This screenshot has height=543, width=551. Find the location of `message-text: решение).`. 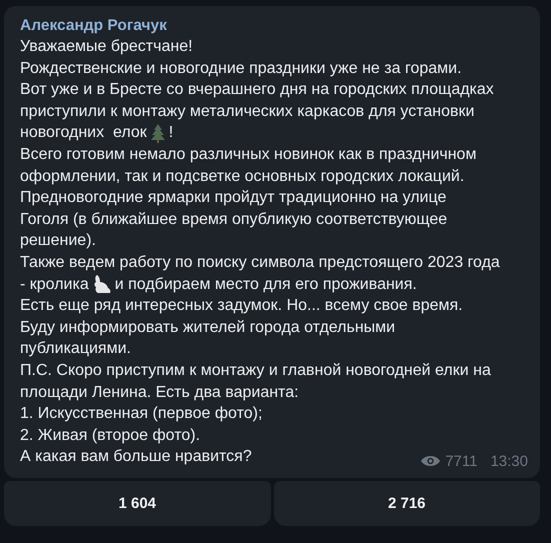

message-text: решение). is located at coordinates (58, 241).